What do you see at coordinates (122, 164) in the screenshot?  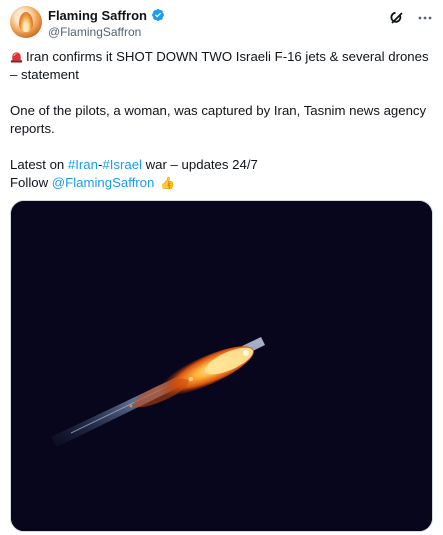 I see `hashtag-israel-link: #Israel` at bounding box center [122, 164].